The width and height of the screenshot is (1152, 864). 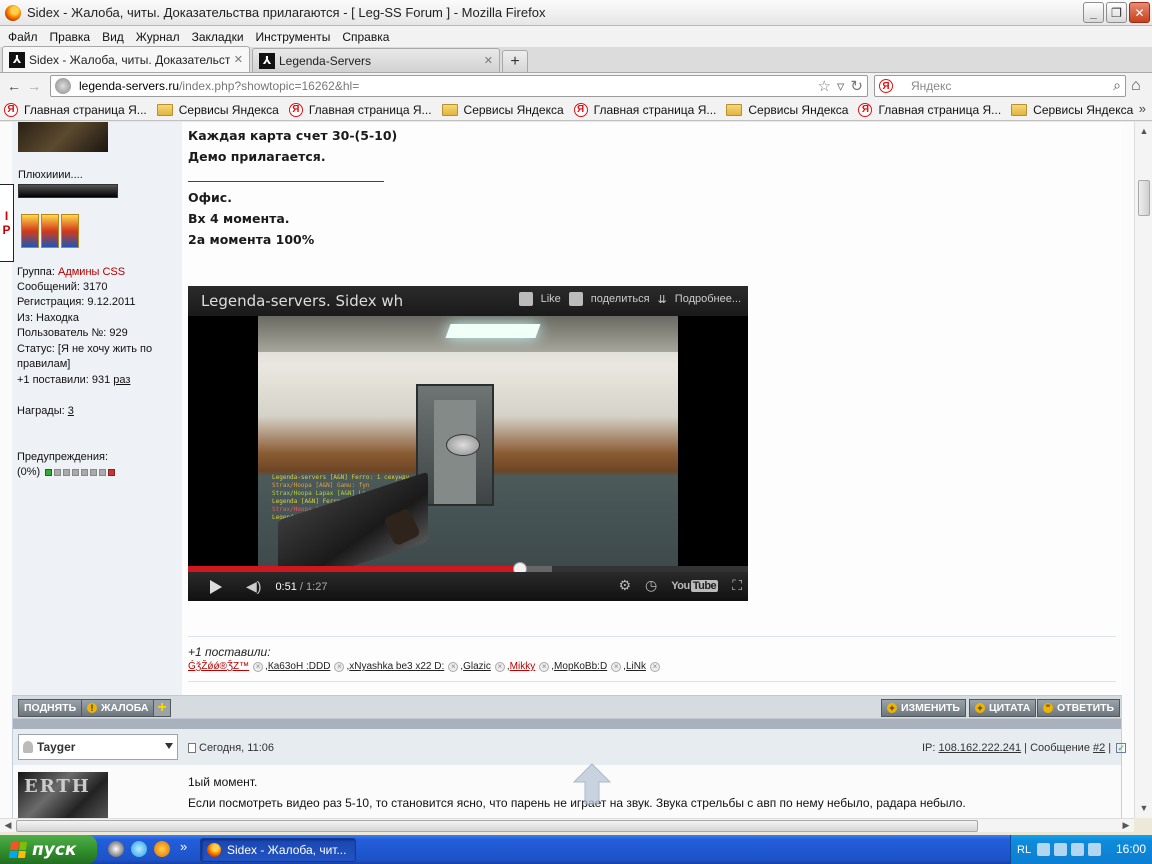 What do you see at coordinates (575, 299) in the screenshot?
I see `dislike-icon` at bounding box center [575, 299].